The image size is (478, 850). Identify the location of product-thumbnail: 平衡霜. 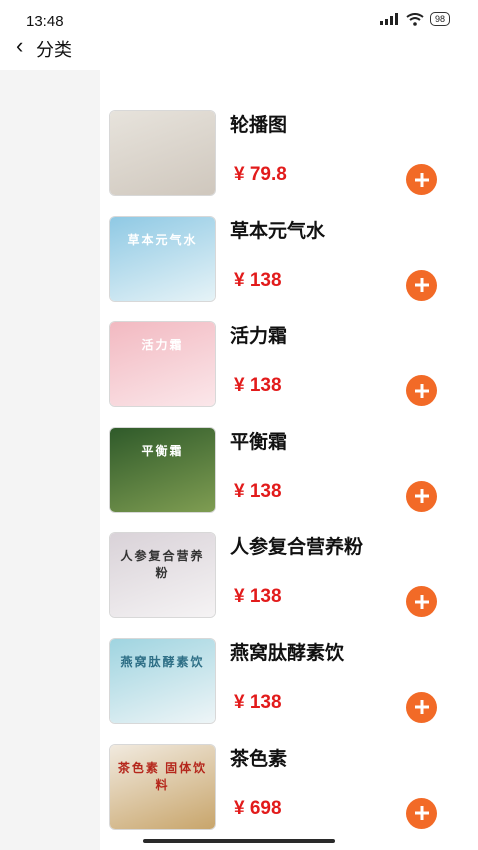
(162, 469).